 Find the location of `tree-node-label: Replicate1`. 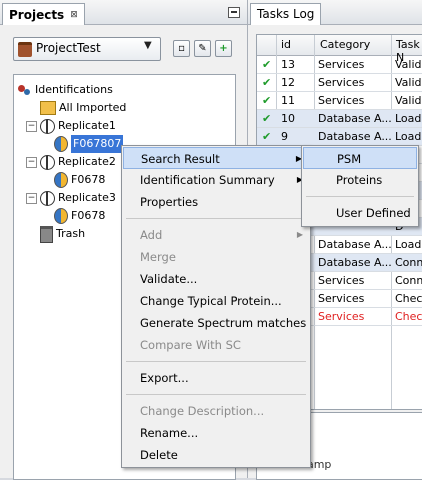

tree-node-label: Replicate1 is located at coordinates (87, 125).